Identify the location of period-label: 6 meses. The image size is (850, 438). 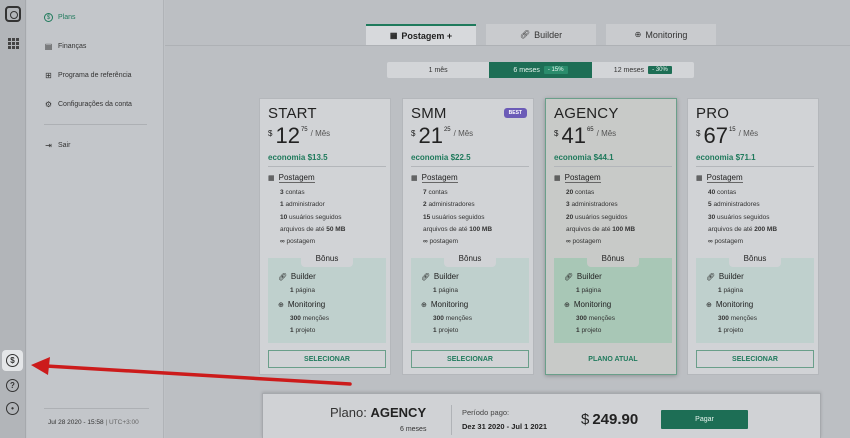
(526, 70).